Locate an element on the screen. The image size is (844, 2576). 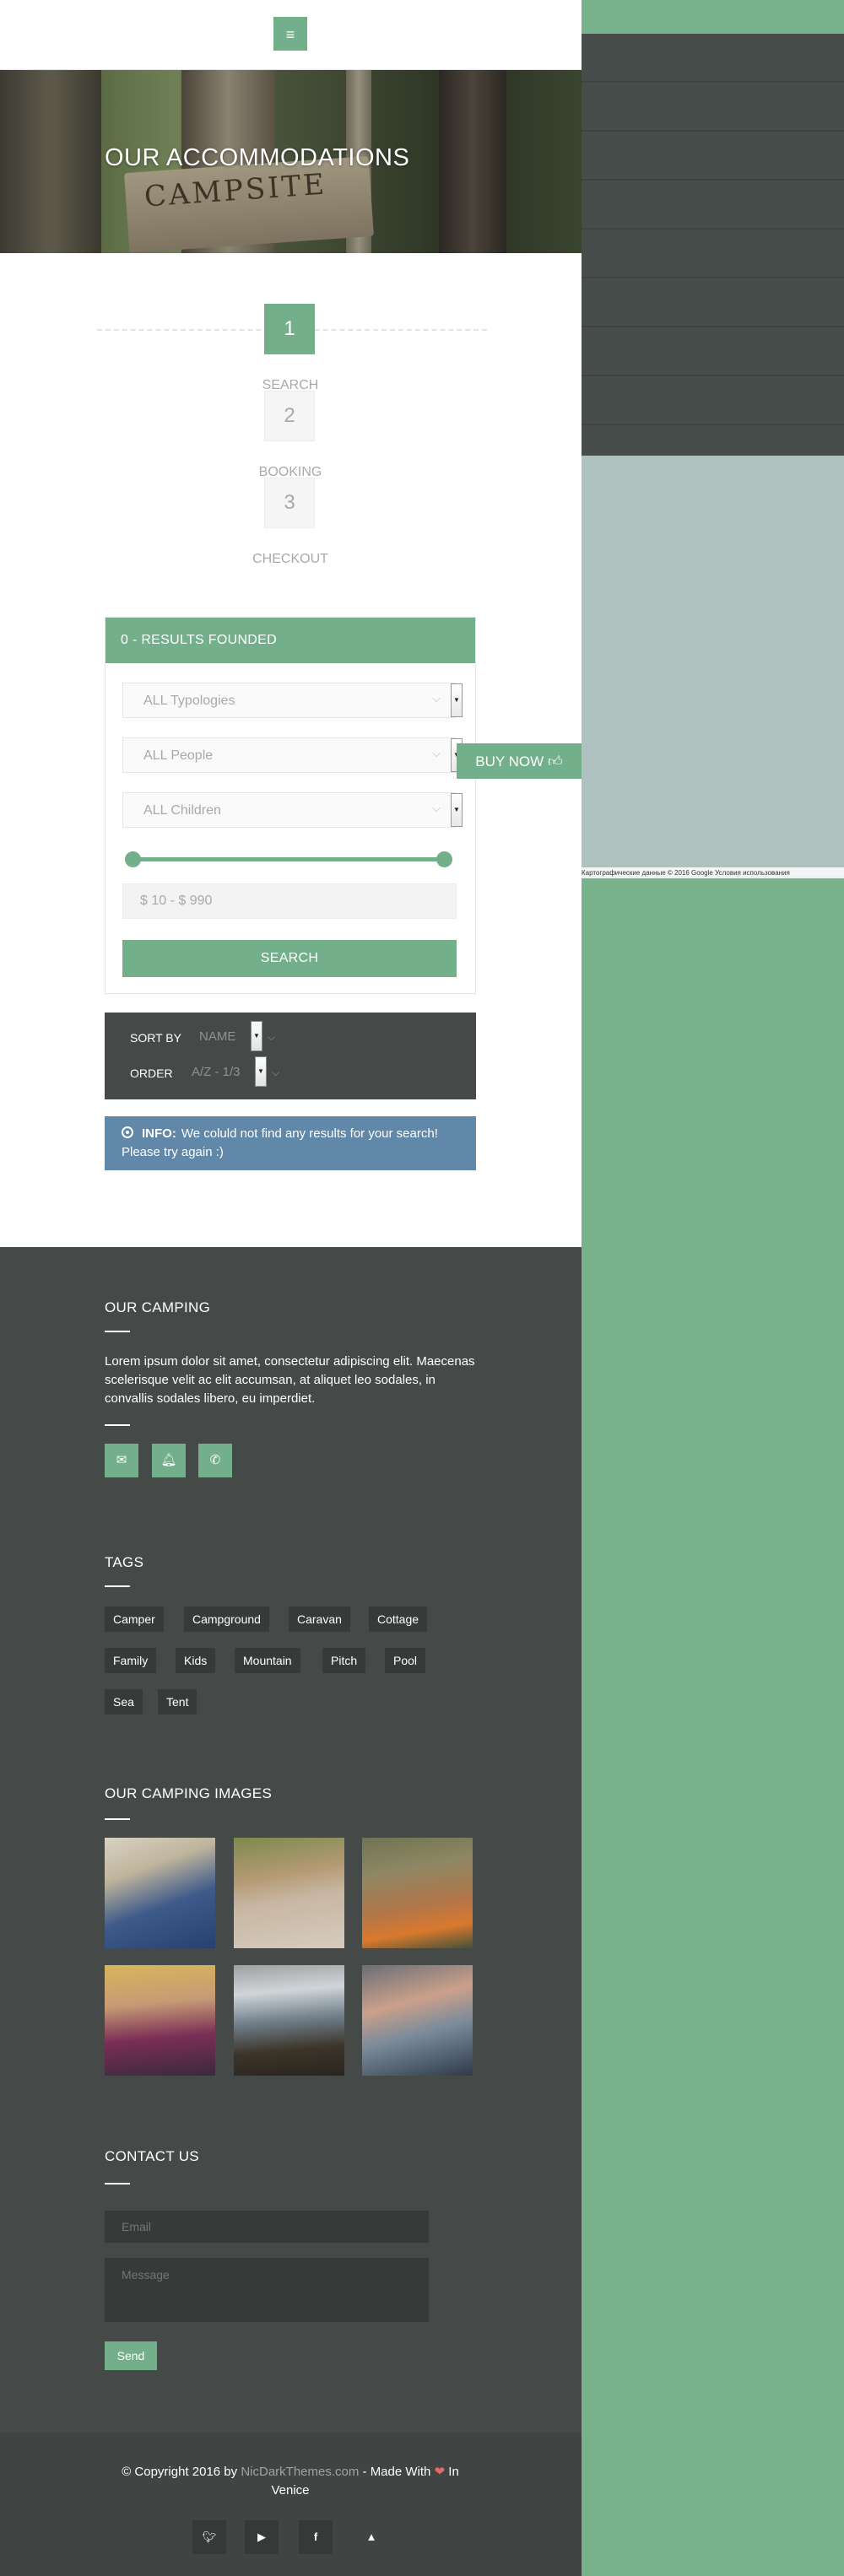
order-value: A/Z - 1/3 is located at coordinates (216, 1072).